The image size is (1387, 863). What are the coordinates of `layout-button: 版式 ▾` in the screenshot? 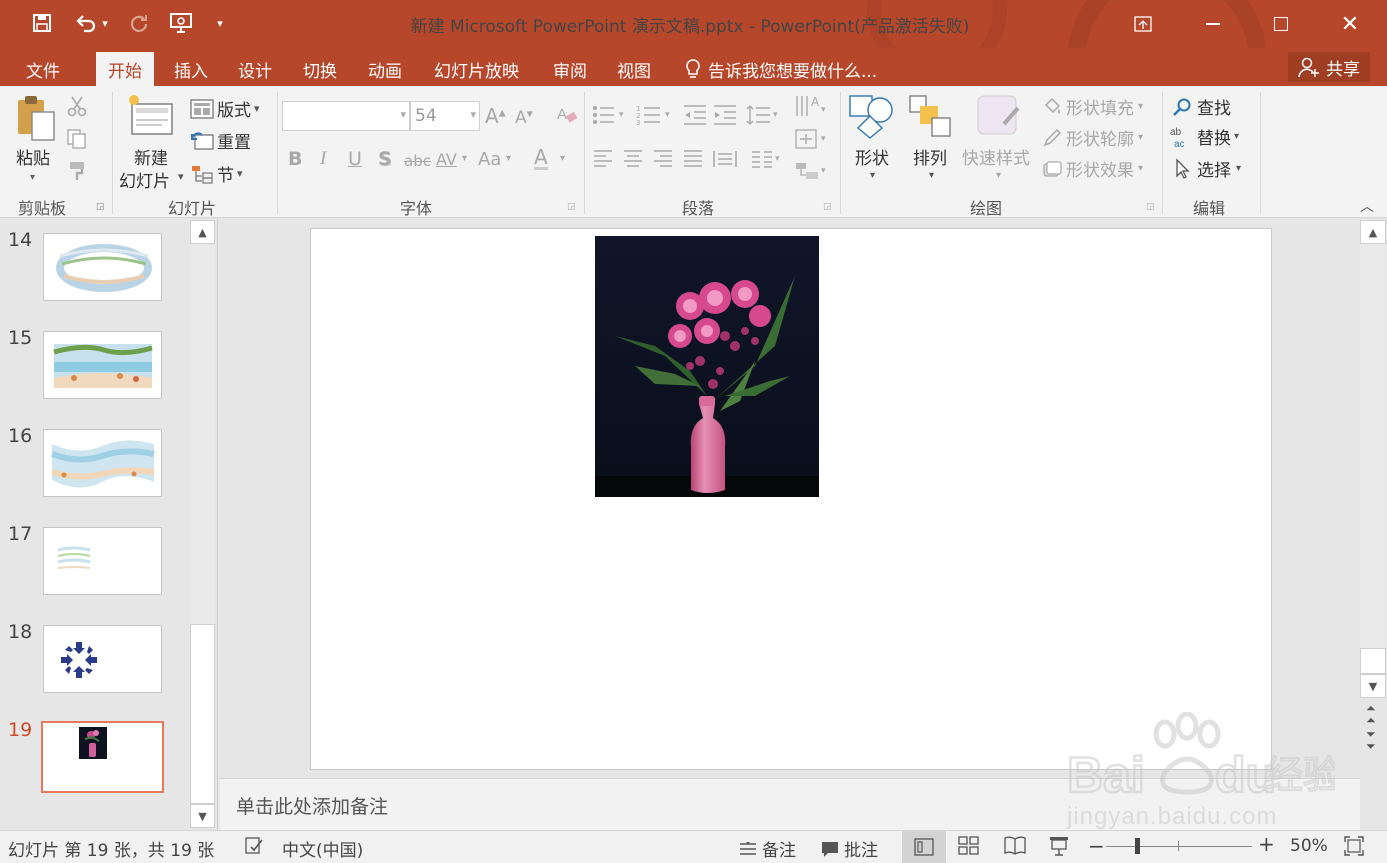 It's located at (225, 108).